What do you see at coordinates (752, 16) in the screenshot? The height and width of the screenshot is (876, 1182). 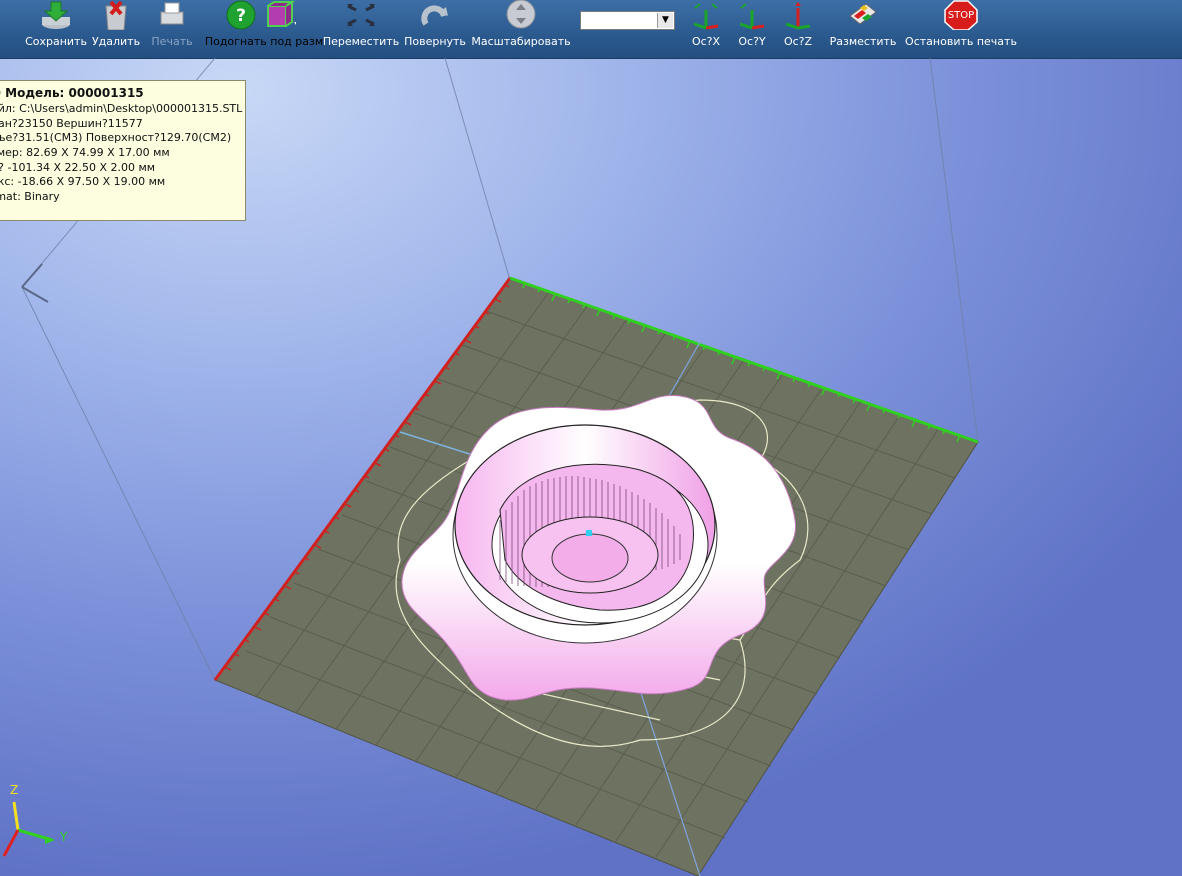 I see `axis-y-icon` at bounding box center [752, 16].